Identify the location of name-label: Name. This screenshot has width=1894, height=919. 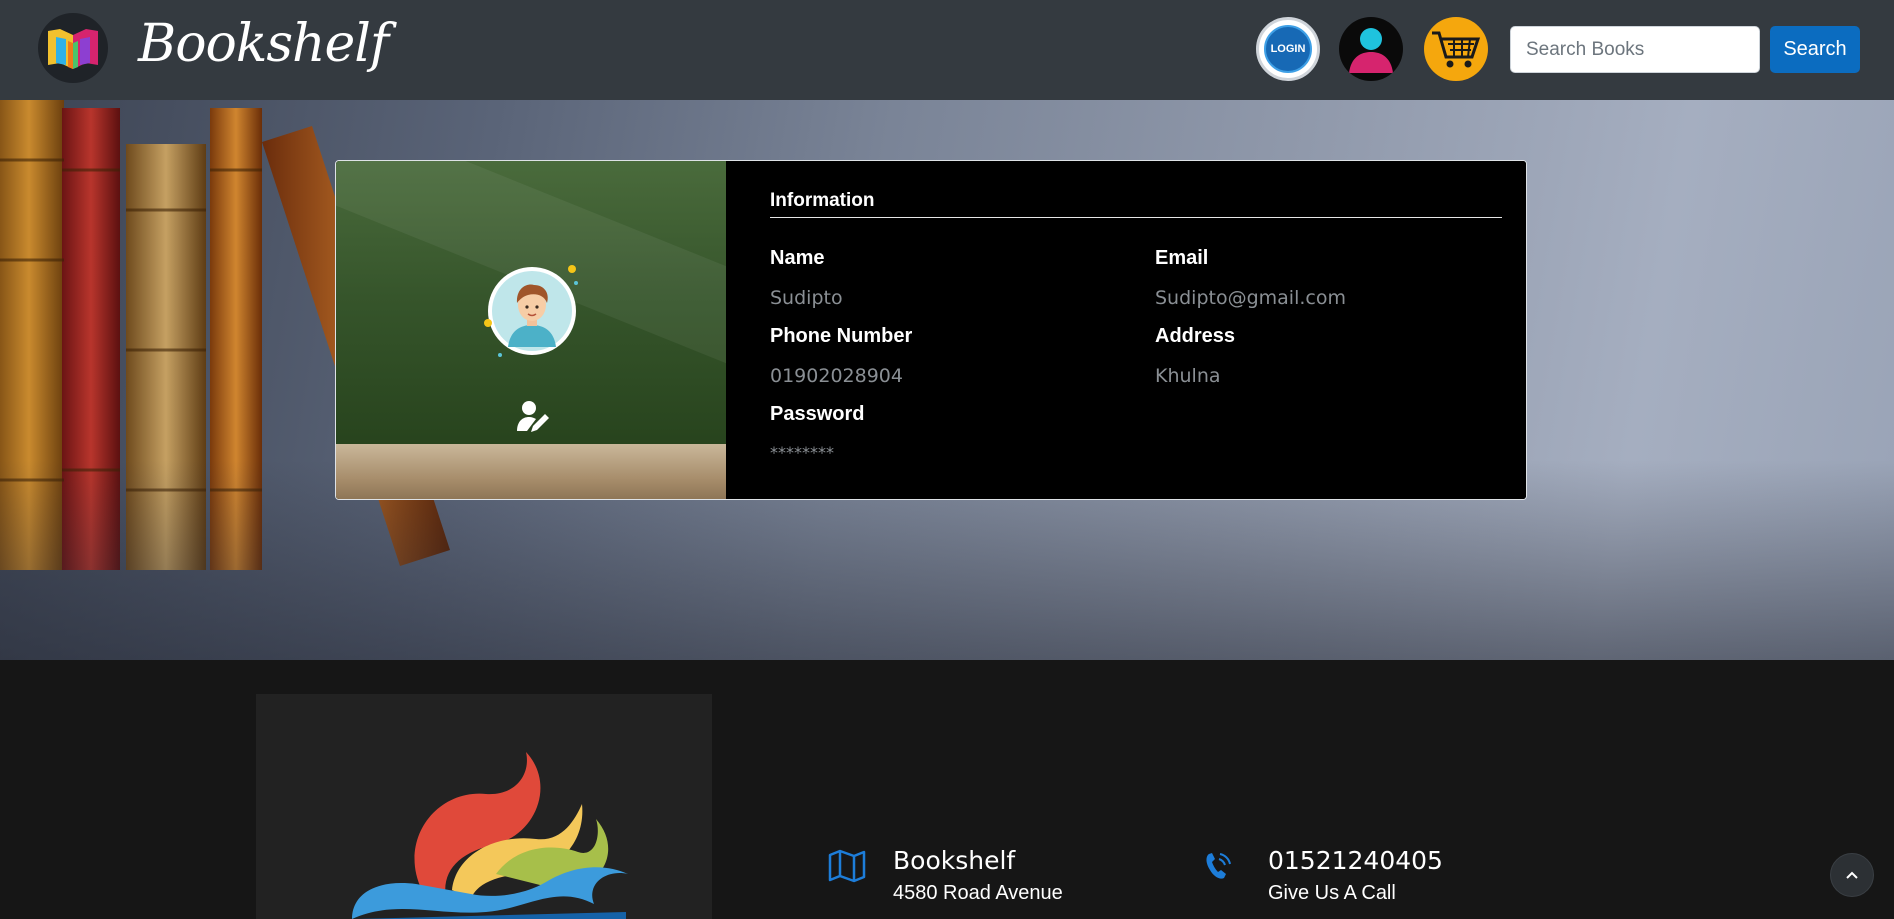
(797, 258).